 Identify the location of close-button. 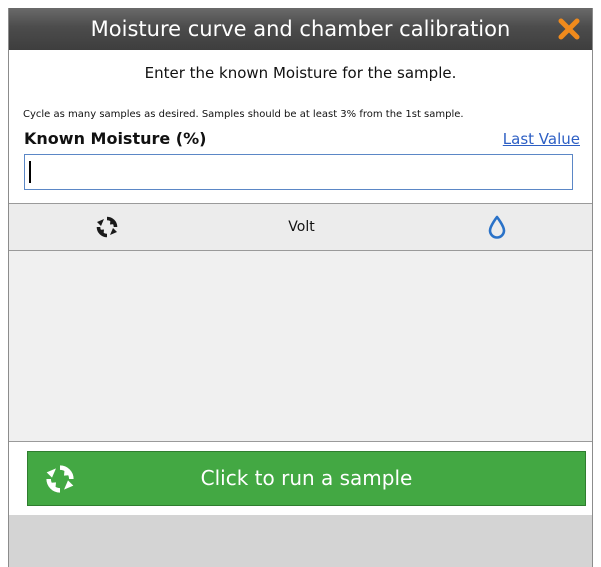
(569, 29).